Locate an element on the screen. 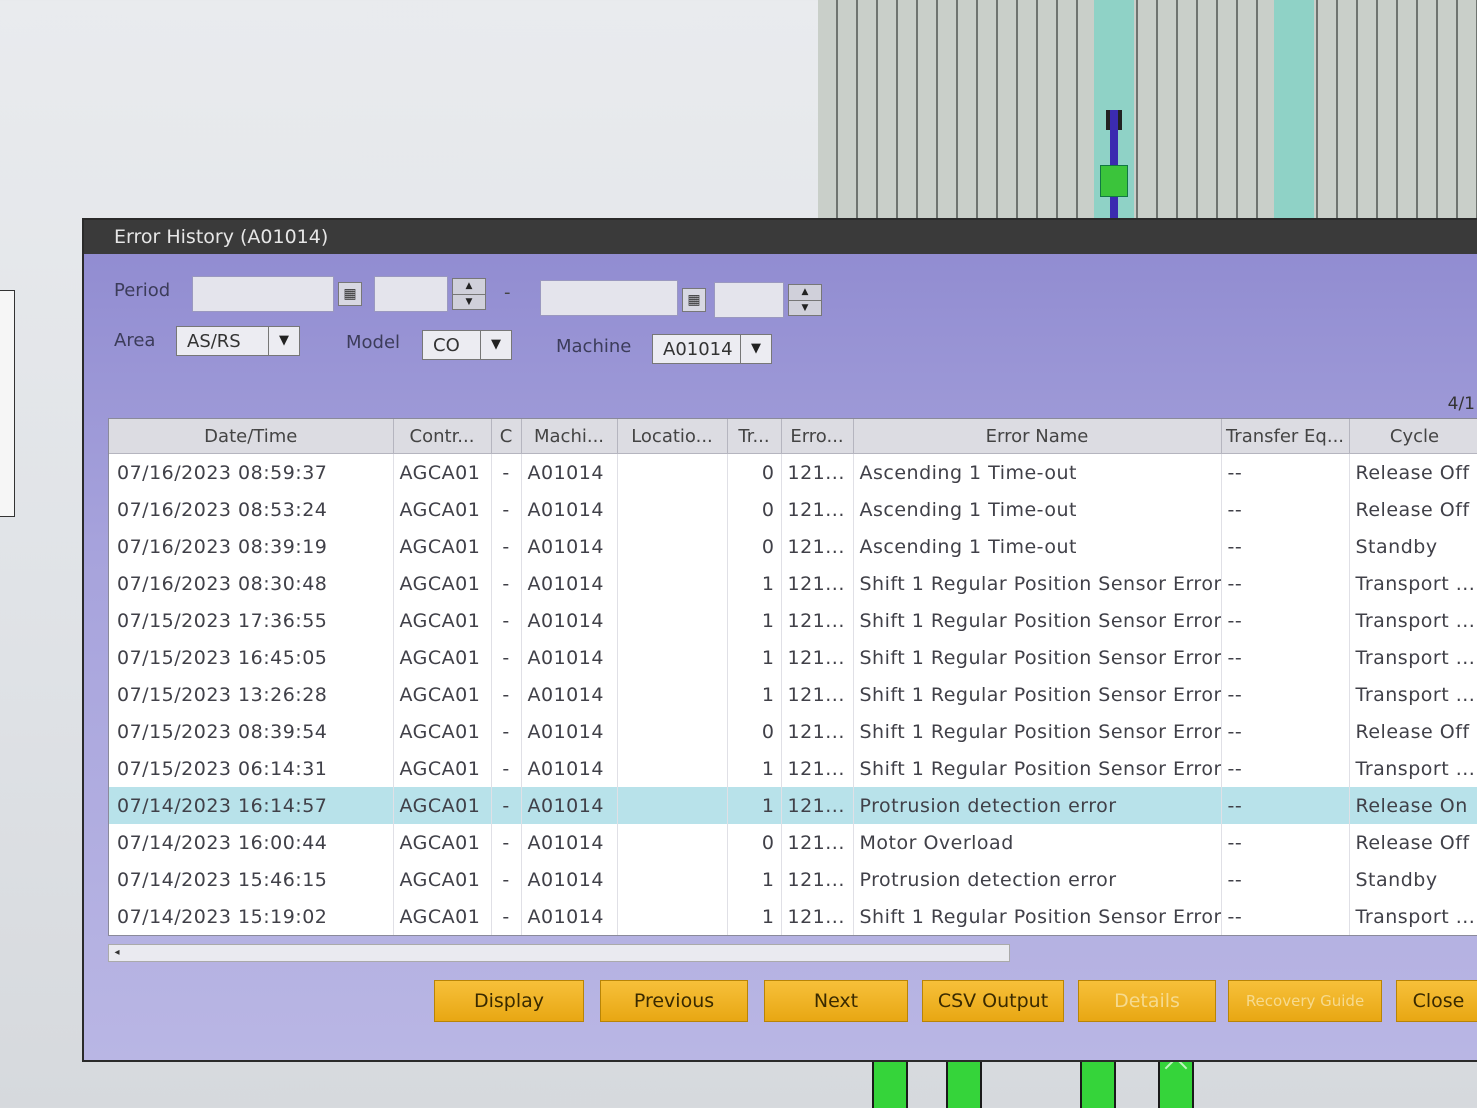 This screenshot has width=1477, height=1108. model-value: CO is located at coordinates (446, 345).